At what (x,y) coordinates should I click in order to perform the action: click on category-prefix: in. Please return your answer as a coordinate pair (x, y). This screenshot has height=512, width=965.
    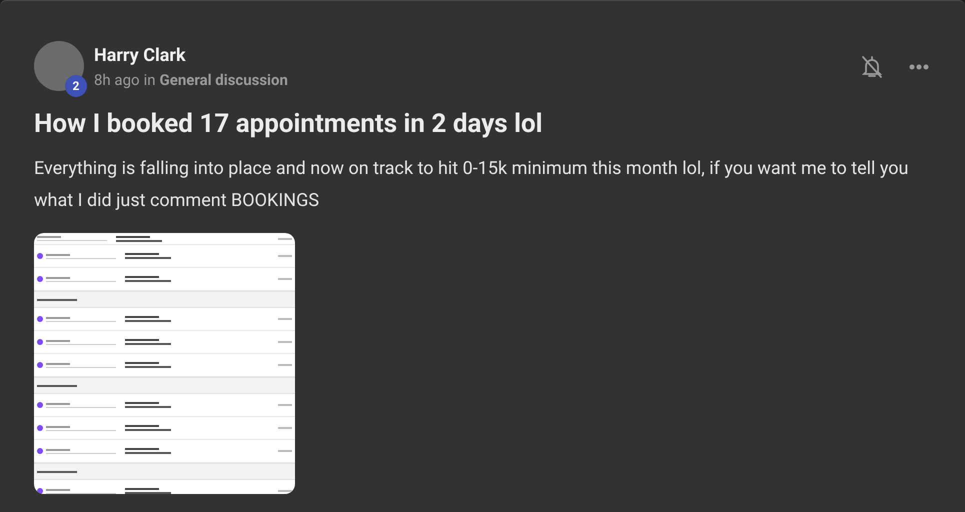
    Looking at the image, I should click on (150, 80).